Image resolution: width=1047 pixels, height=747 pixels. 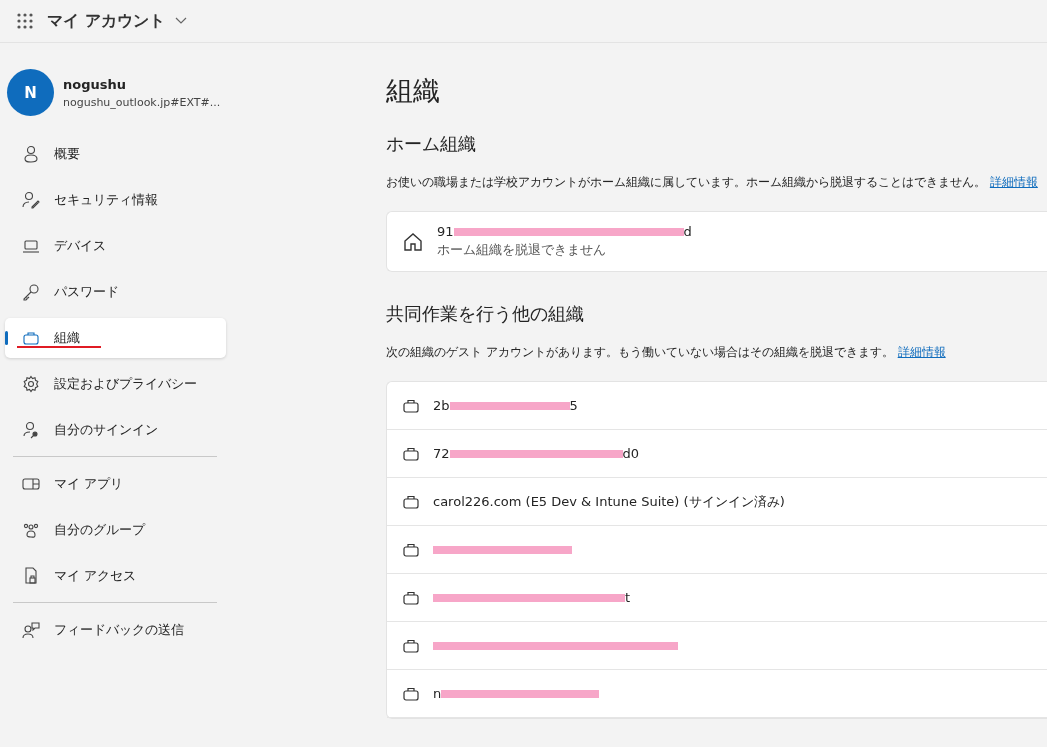 What do you see at coordinates (115, 630) in the screenshot?
I see `sidebar-item: フィードバックの送信` at bounding box center [115, 630].